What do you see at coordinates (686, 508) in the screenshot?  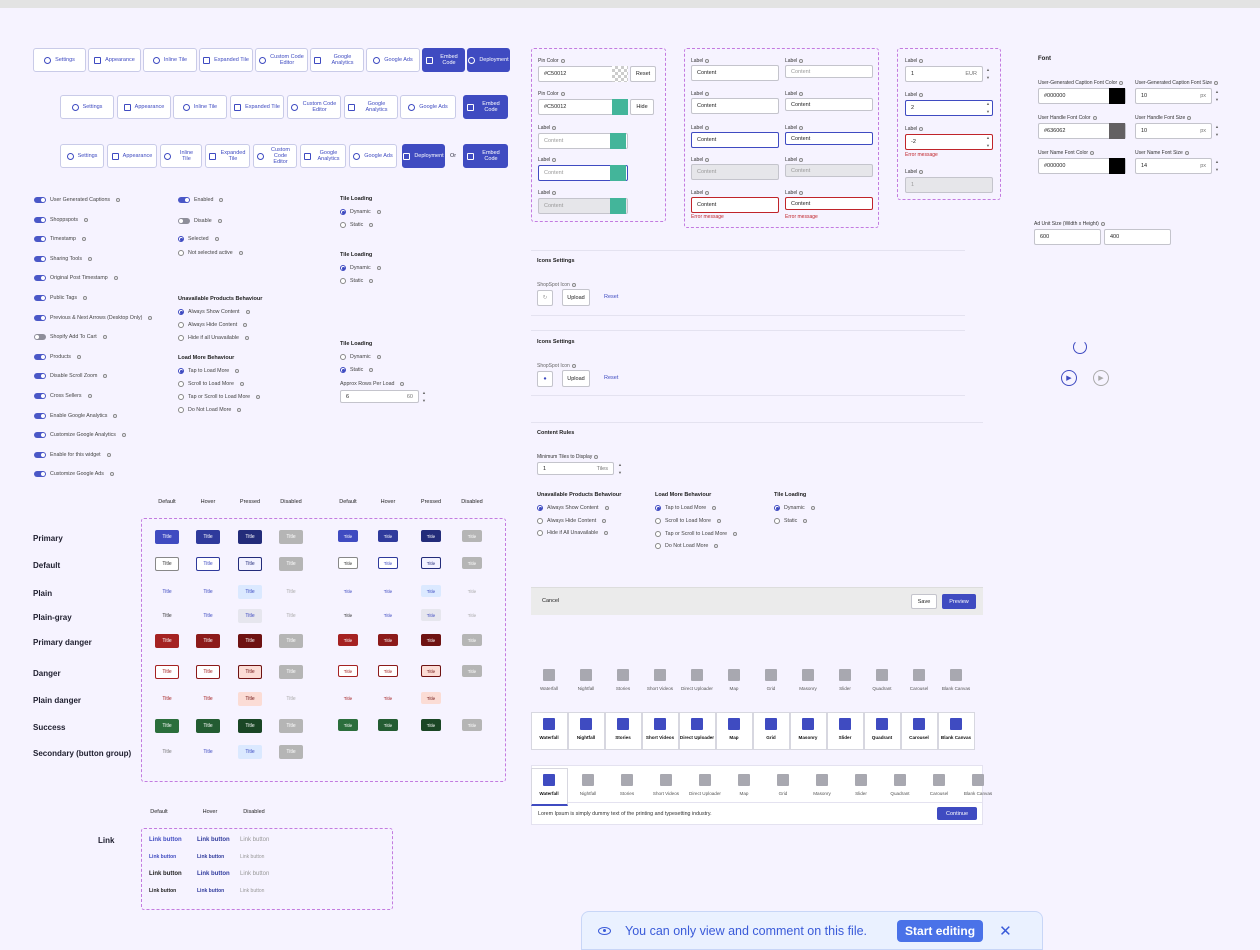 I see `cr-loadmore-tap-to-load-more: Tap to Load More` at bounding box center [686, 508].